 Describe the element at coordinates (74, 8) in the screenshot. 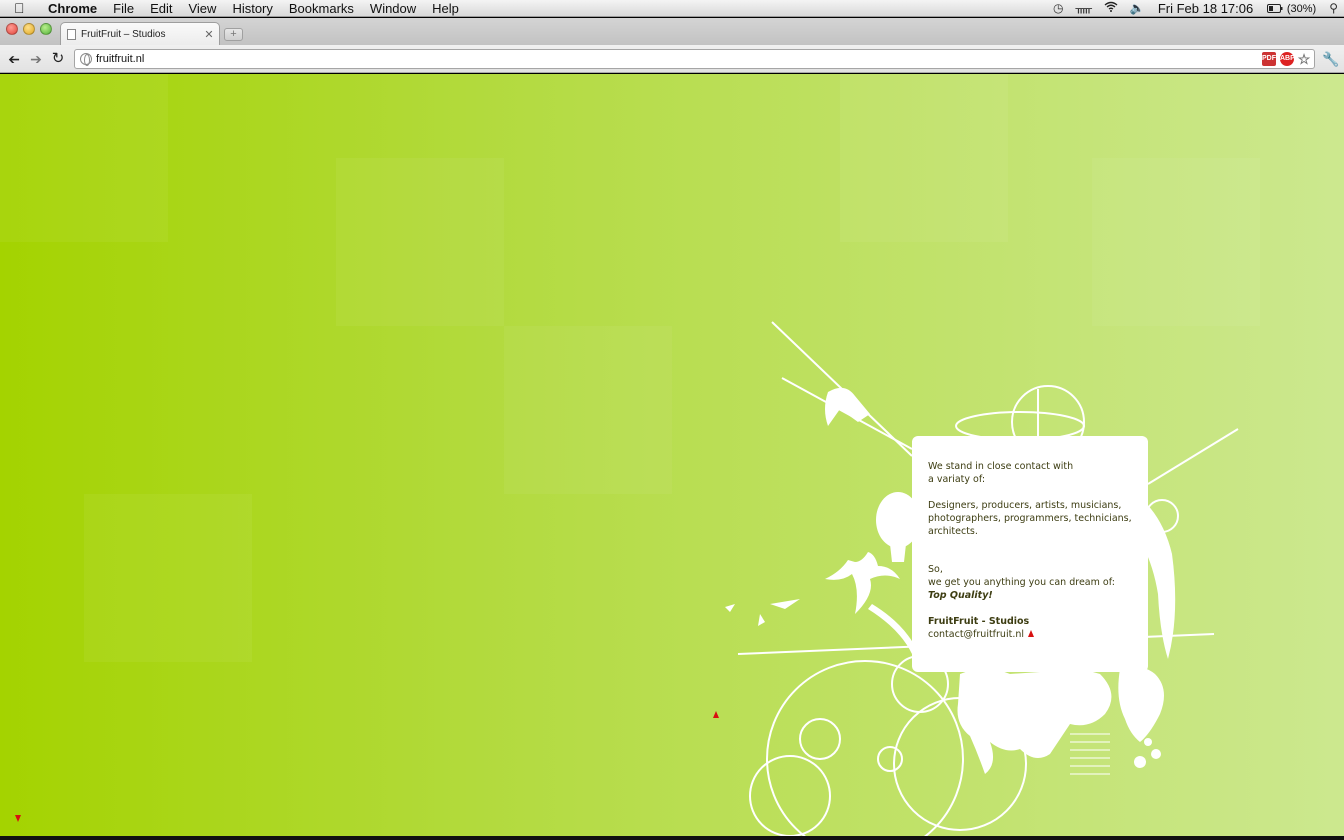

I see `menu-app-chrome: Chrome` at that location.